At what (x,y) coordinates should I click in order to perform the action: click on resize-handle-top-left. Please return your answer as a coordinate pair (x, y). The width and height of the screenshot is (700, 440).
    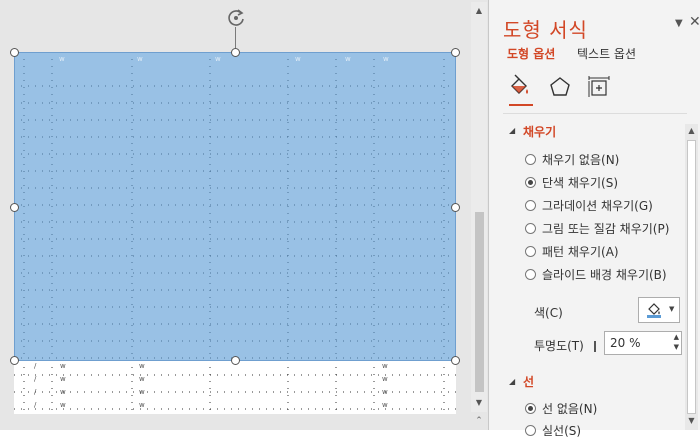
    Looking at the image, I should click on (14, 52).